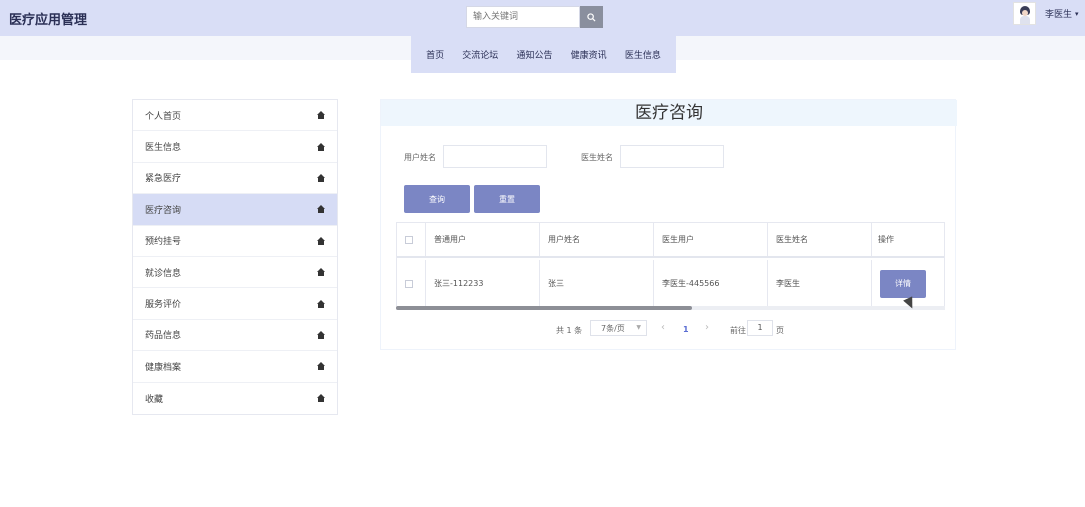  What do you see at coordinates (820, 239) in the screenshot?
I see `column-header: 医生姓名` at bounding box center [820, 239].